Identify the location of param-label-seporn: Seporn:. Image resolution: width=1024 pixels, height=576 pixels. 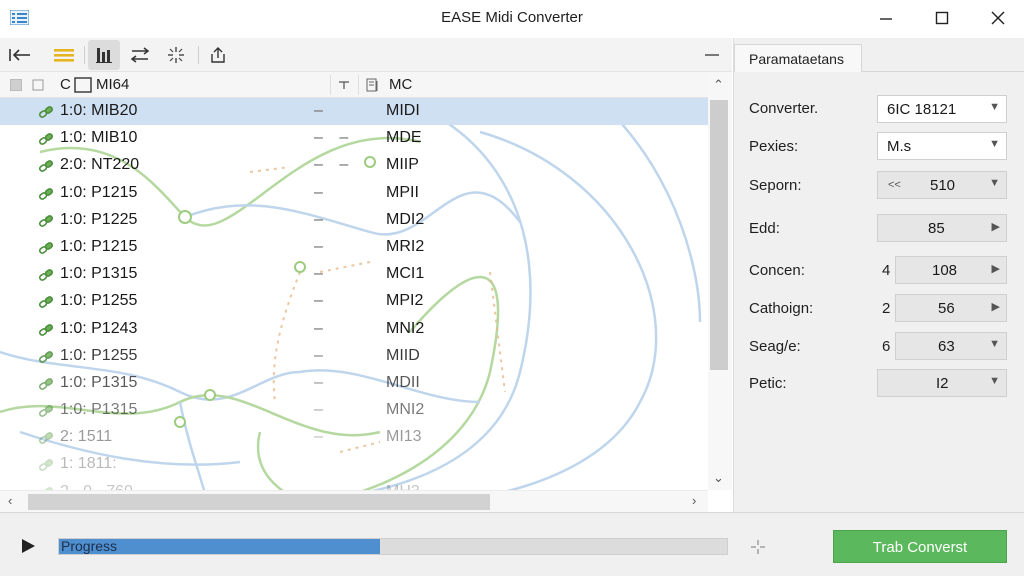
(775, 185).